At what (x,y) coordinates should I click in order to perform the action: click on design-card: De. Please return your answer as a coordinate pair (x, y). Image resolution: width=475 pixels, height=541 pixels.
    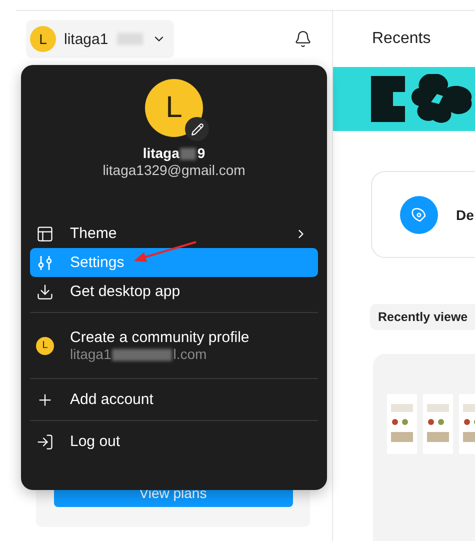
    Looking at the image, I should click on (423, 214).